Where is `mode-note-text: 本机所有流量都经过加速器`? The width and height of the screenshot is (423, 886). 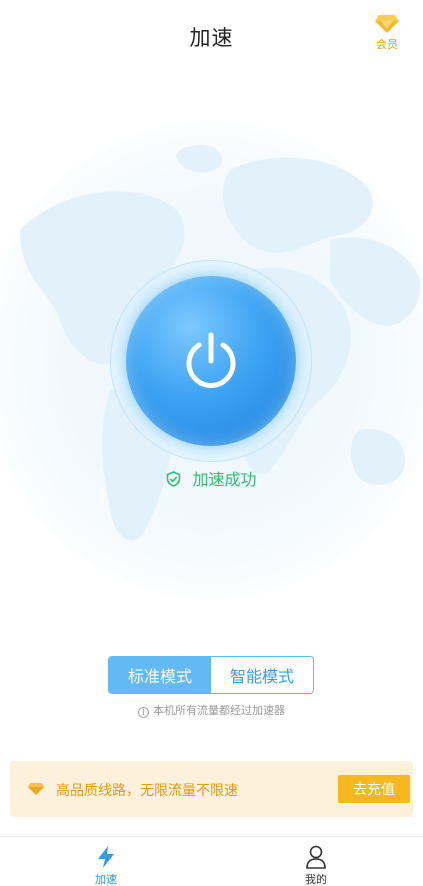
mode-note-text: 本机所有流量都经过加速器 is located at coordinates (219, 710).